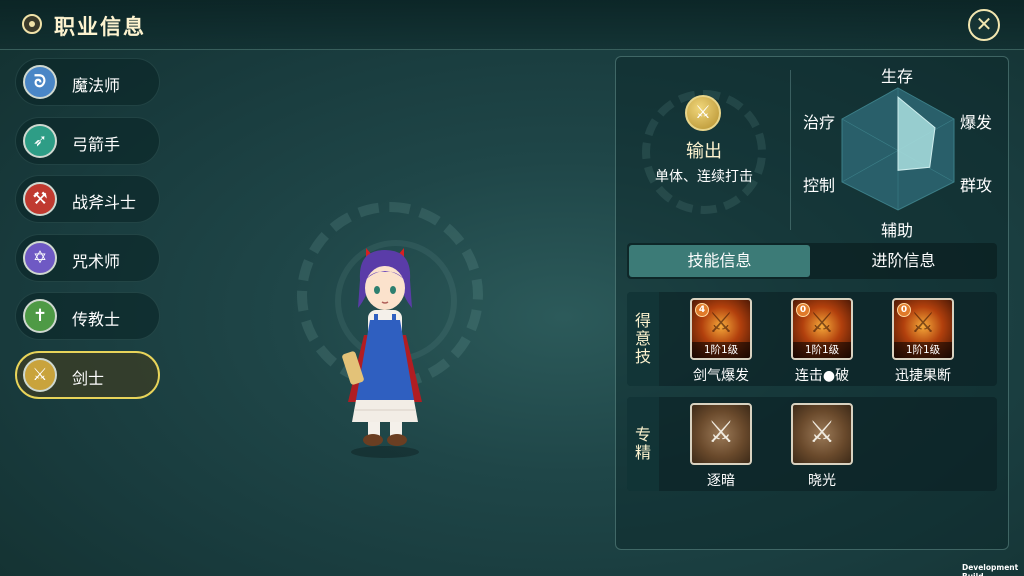  What do you see at coordinates (721, 481) in the screenshot?
I see `skill-name: 逐暗` at bounding box center [721, 481].